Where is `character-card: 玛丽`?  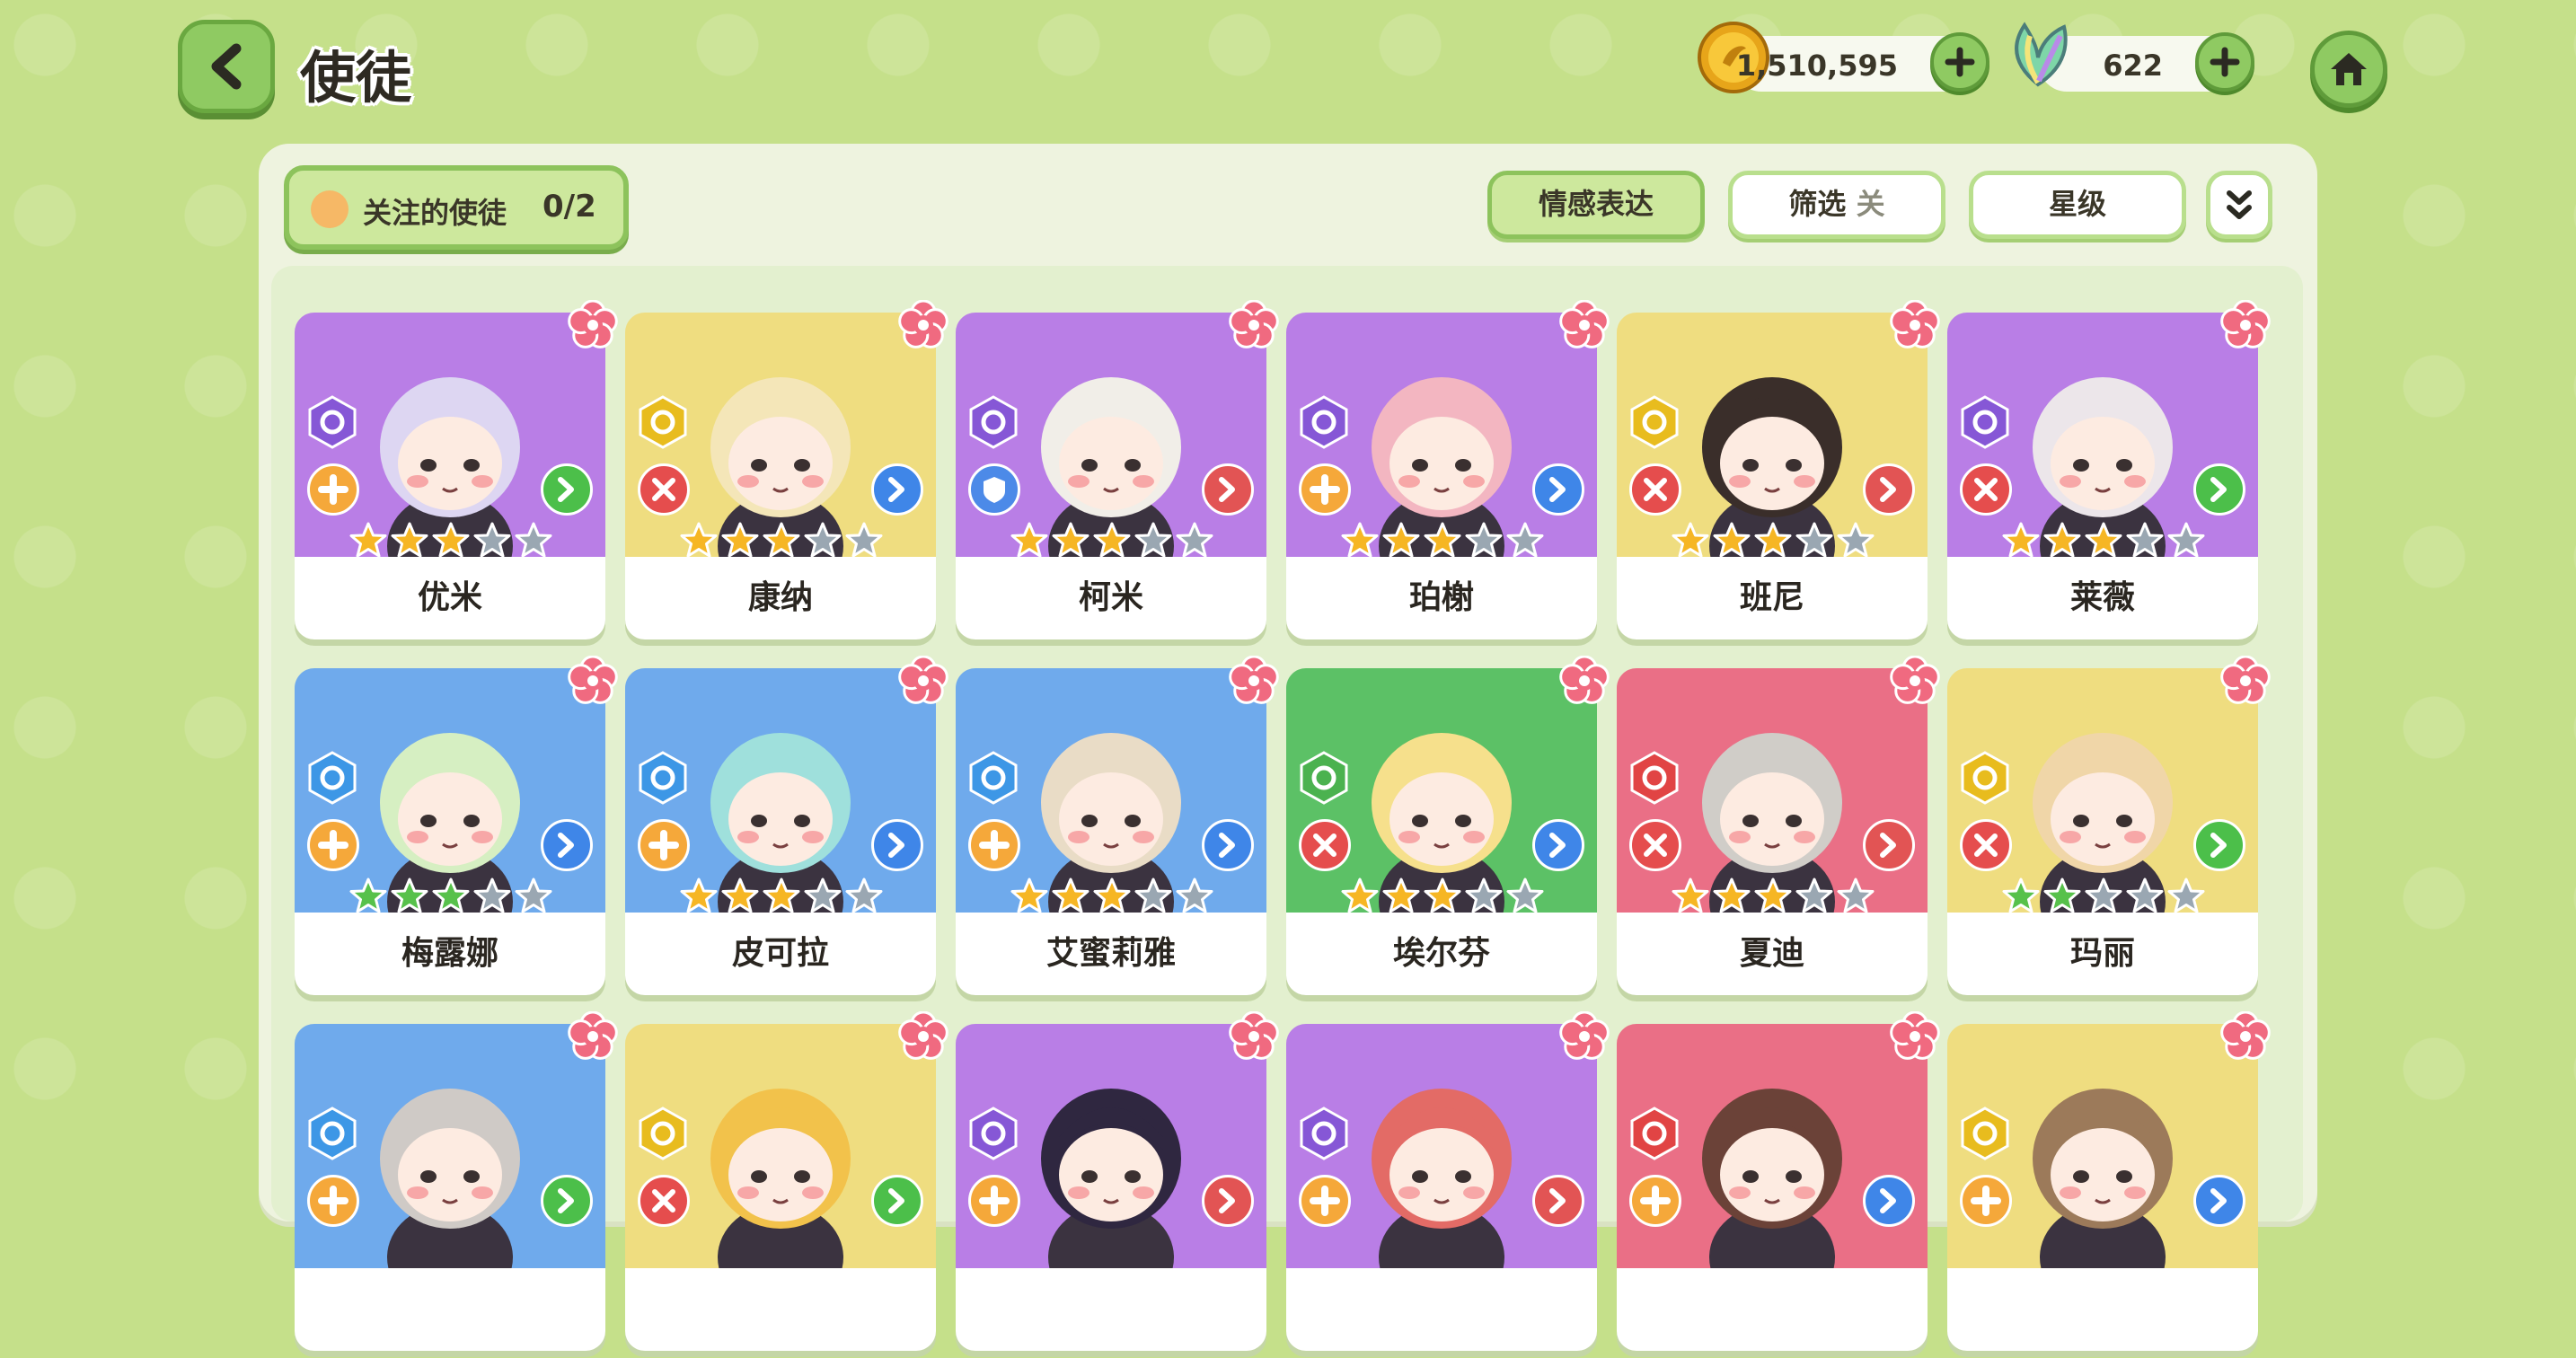 character-card: 玛丽 is located at coordinates (2109, 829).